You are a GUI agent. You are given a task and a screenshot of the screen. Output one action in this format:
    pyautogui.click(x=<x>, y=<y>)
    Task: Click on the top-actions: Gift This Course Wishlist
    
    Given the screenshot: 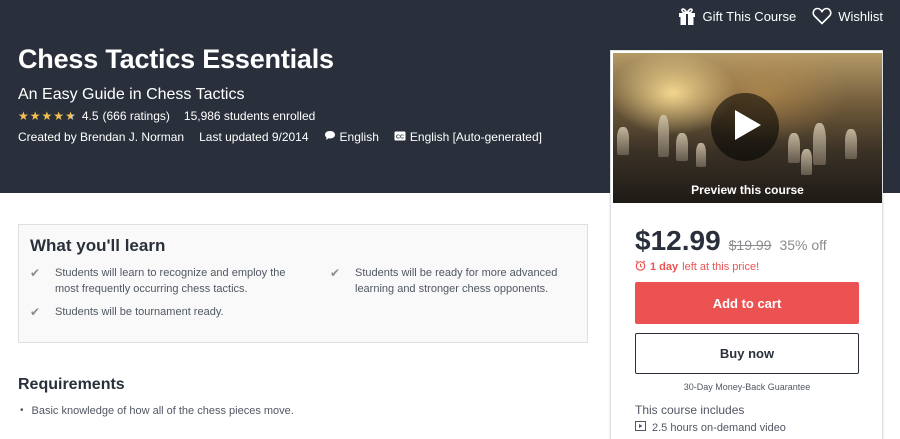 What is the action you would take?
    pyautogui.click(x=780, y=16)
    